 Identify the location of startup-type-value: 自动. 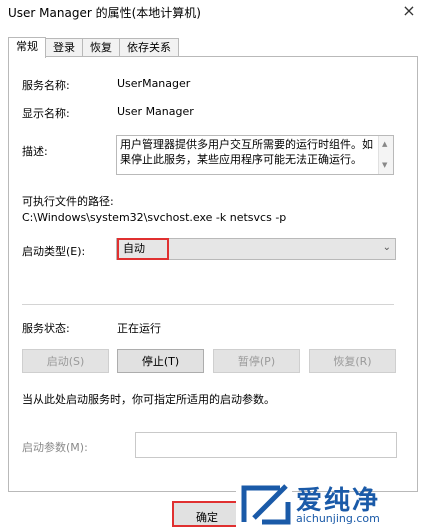
(143, 249).